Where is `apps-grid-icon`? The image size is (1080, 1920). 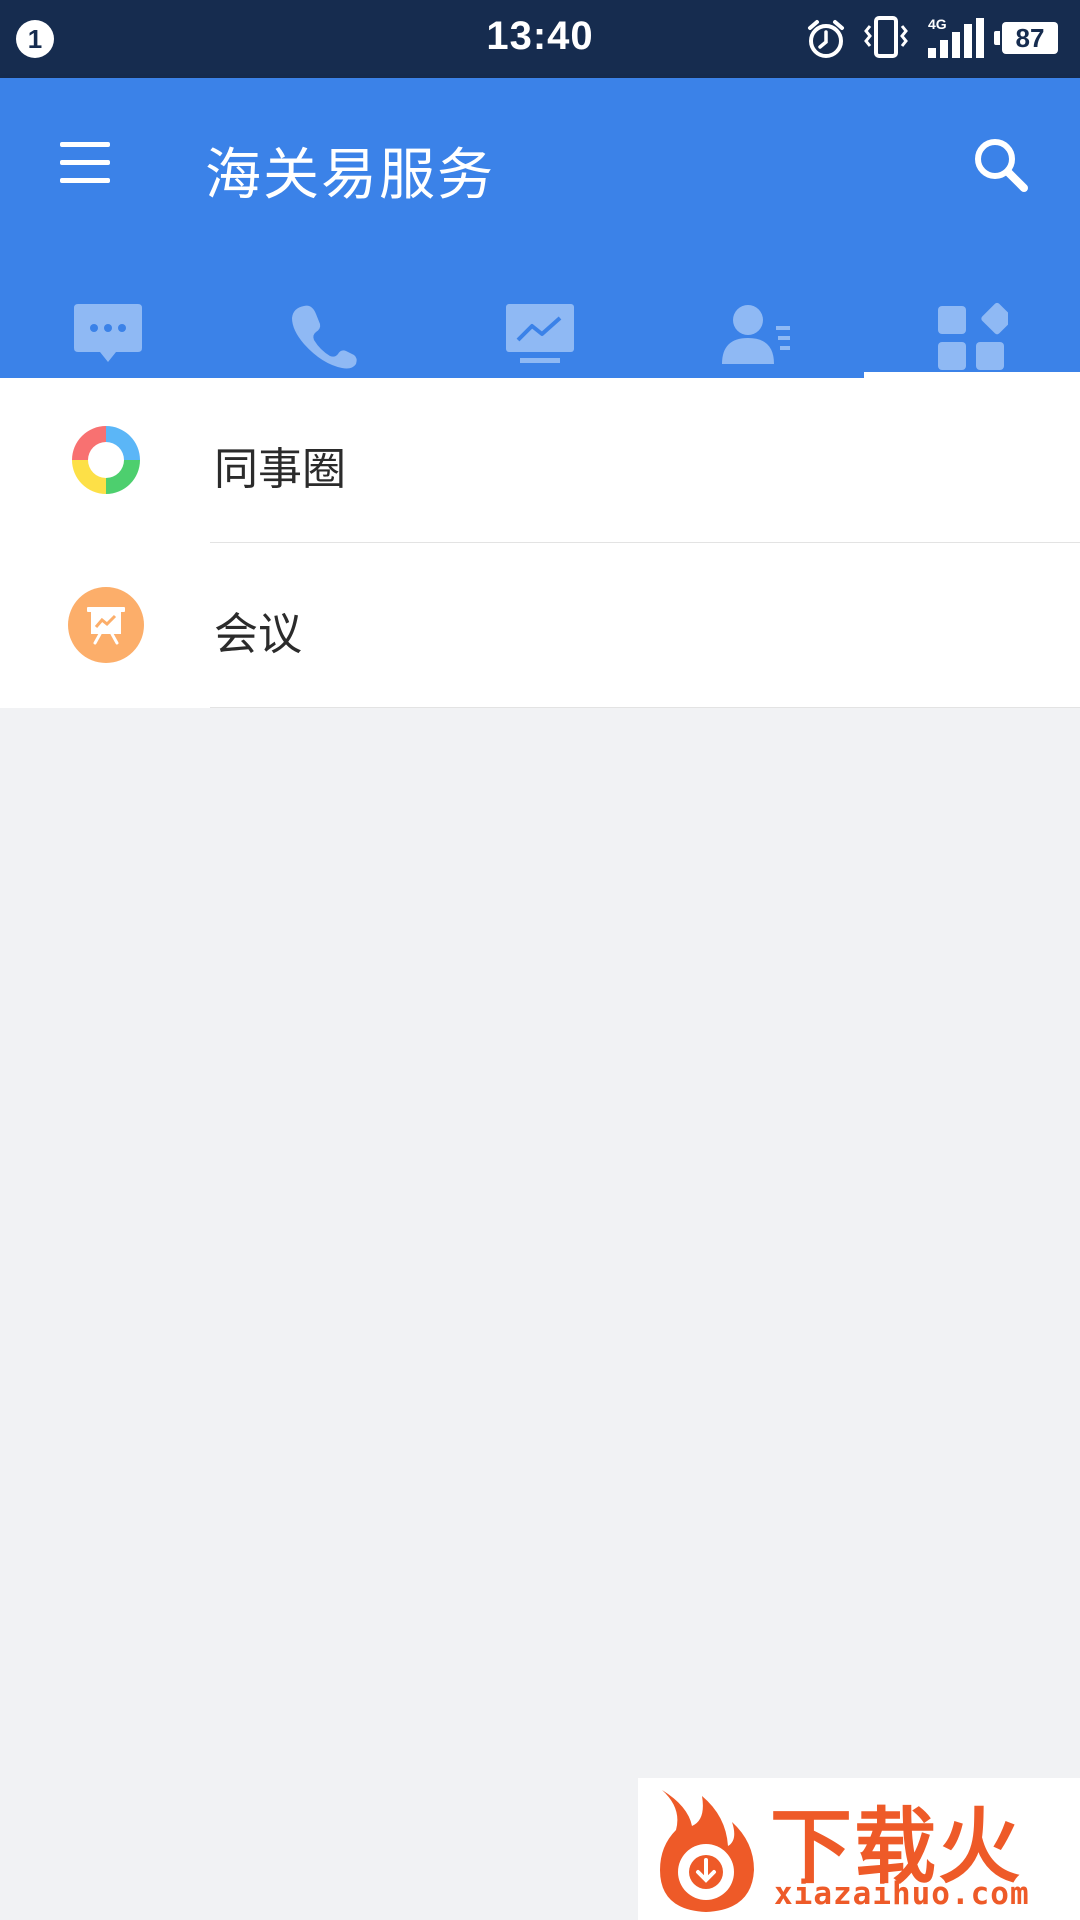 apps-grid-icon is located at coordinates (973, 336).